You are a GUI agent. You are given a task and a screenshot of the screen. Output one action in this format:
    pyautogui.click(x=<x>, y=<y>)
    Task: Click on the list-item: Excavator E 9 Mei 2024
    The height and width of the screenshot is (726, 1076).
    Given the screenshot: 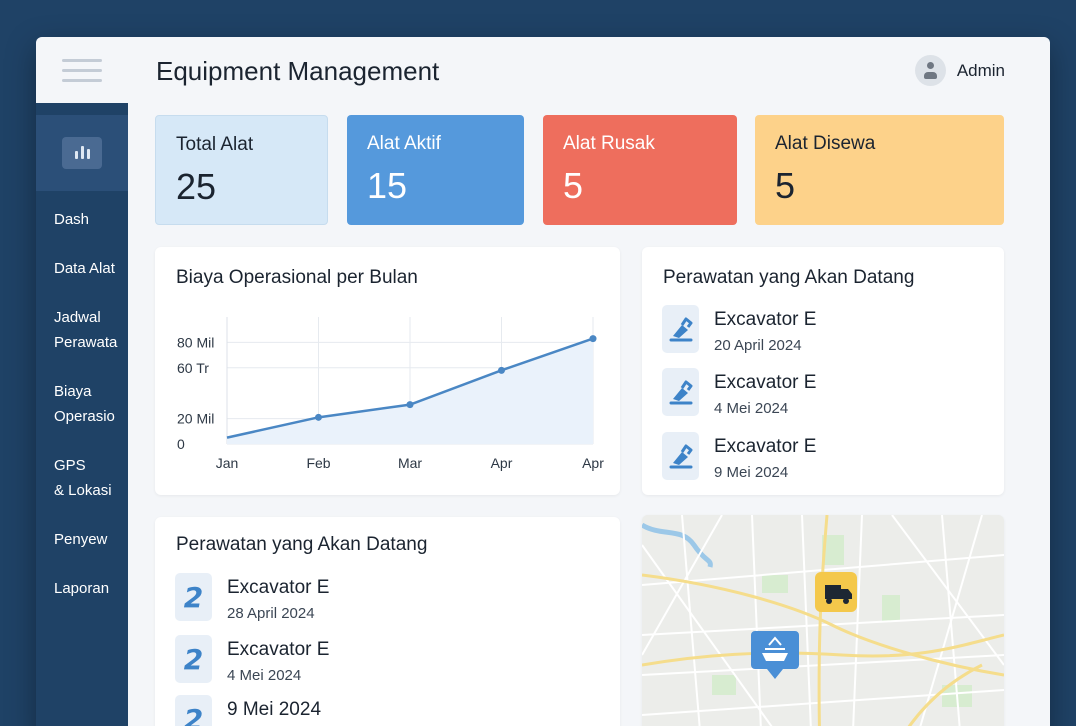 What is the action you would take?
    pyautogui.click(x=739, y=456)
    